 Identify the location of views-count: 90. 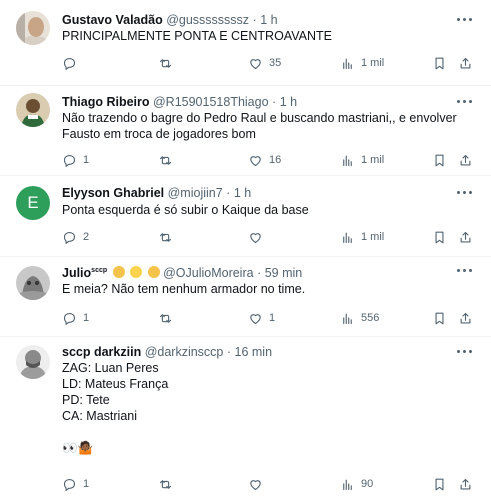
(367, 484).